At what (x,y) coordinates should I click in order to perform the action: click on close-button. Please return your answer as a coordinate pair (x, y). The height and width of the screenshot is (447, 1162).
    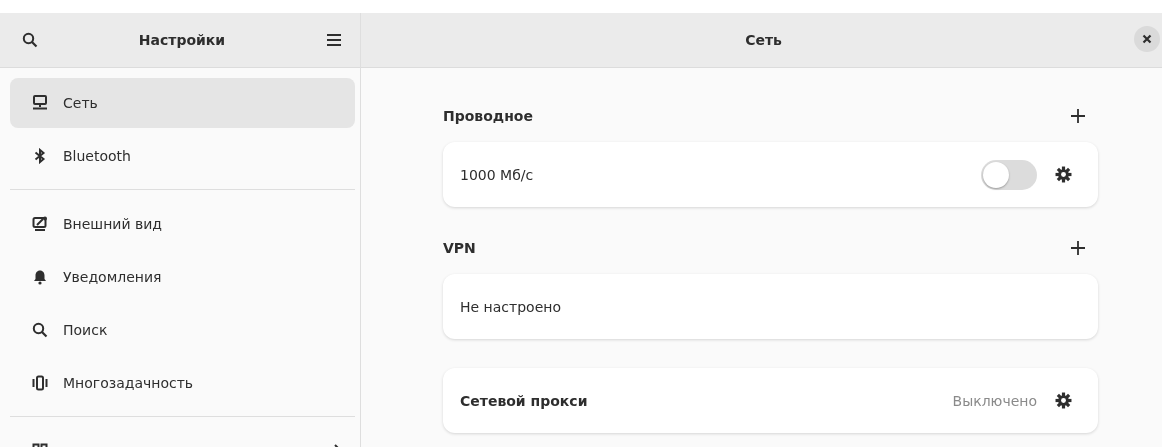
    Looking at the image, I should click on (1147, 39).